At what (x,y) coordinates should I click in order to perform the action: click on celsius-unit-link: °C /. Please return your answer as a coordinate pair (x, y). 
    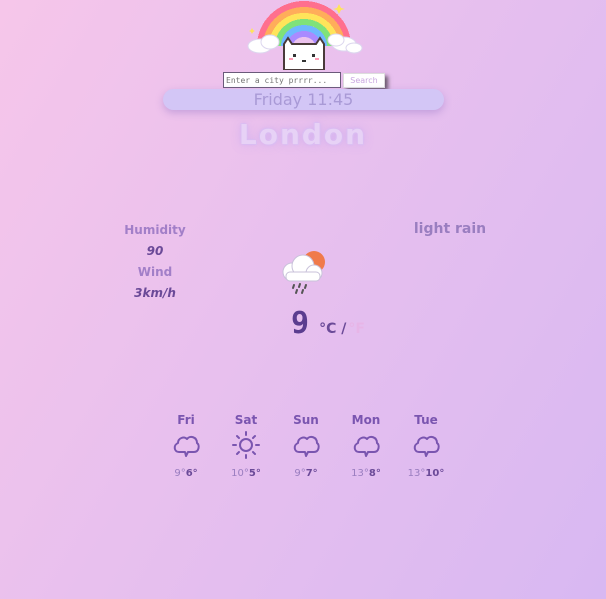
    Looking at the image, I should click on (332, 329).